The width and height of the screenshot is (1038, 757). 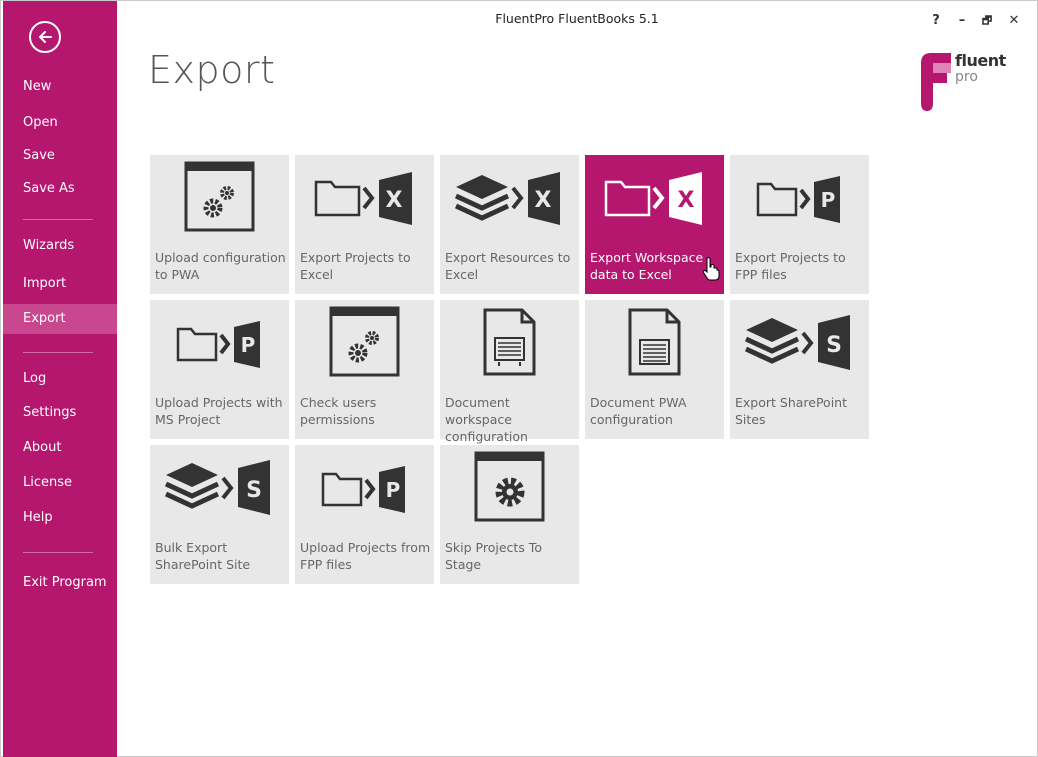 I want to click on tile-label: Export Projects to Excel, so click(x=355, y=266).